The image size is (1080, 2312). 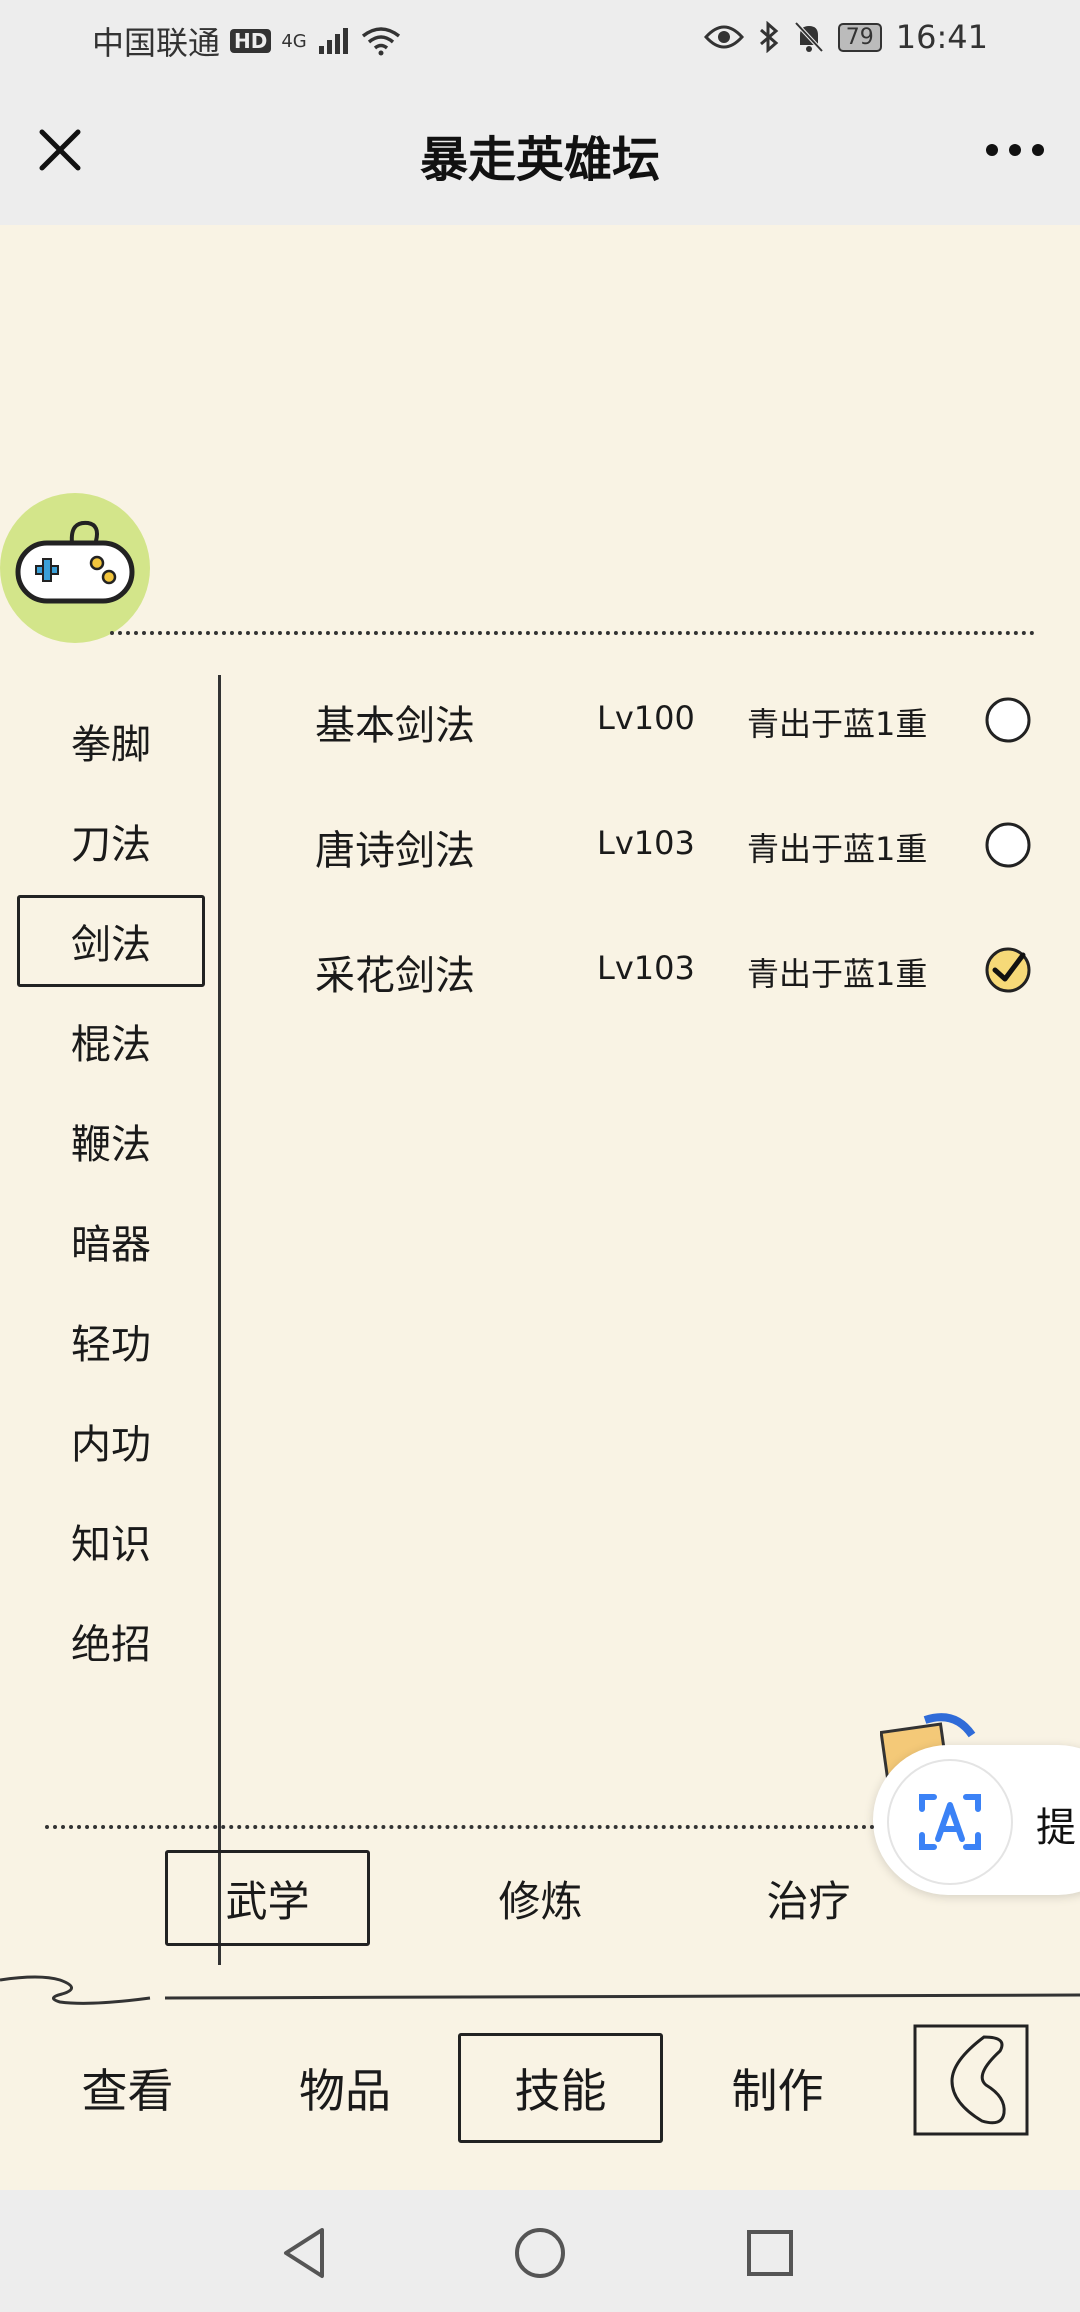 What do you see at coordinates (156, 43) in the screenshot?
I see `carrier-label: 中国联通` at bounding box center [156, 43].